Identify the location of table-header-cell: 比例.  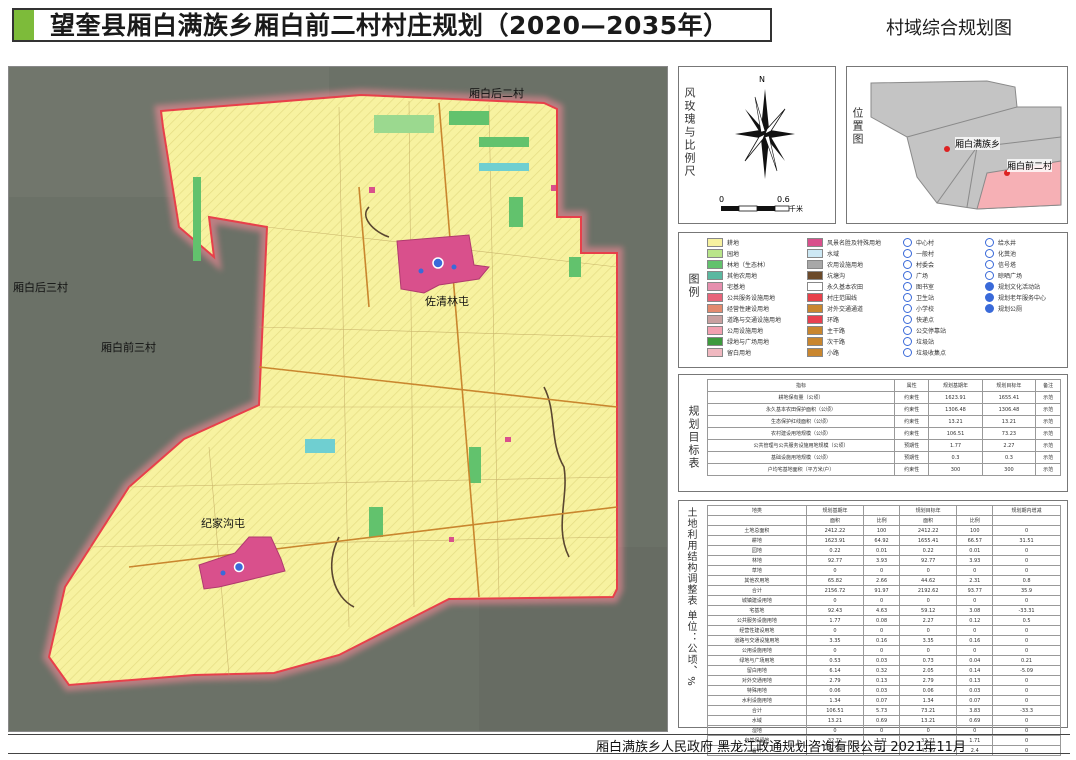
(881, 520).